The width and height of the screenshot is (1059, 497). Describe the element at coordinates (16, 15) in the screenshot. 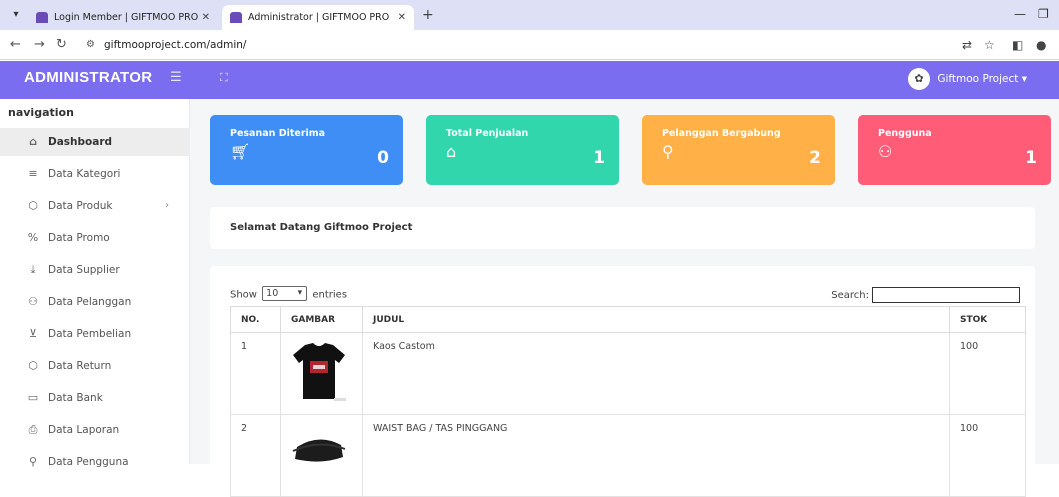

I see `tab-search-chevron-icon: ▾` at that location.